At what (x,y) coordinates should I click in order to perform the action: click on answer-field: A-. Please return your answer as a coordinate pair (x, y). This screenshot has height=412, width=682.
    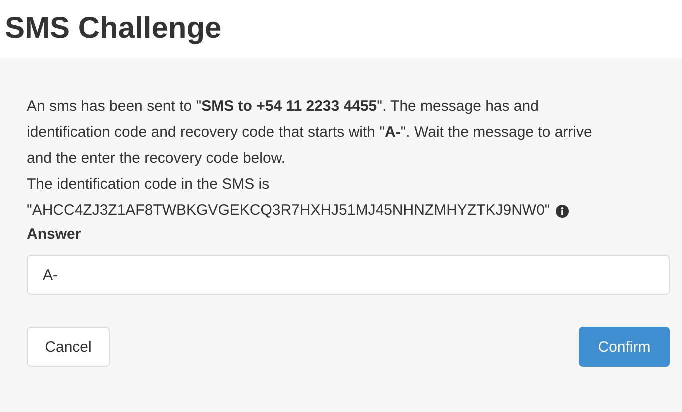
    Looking at the image, I should click on (348, 275).